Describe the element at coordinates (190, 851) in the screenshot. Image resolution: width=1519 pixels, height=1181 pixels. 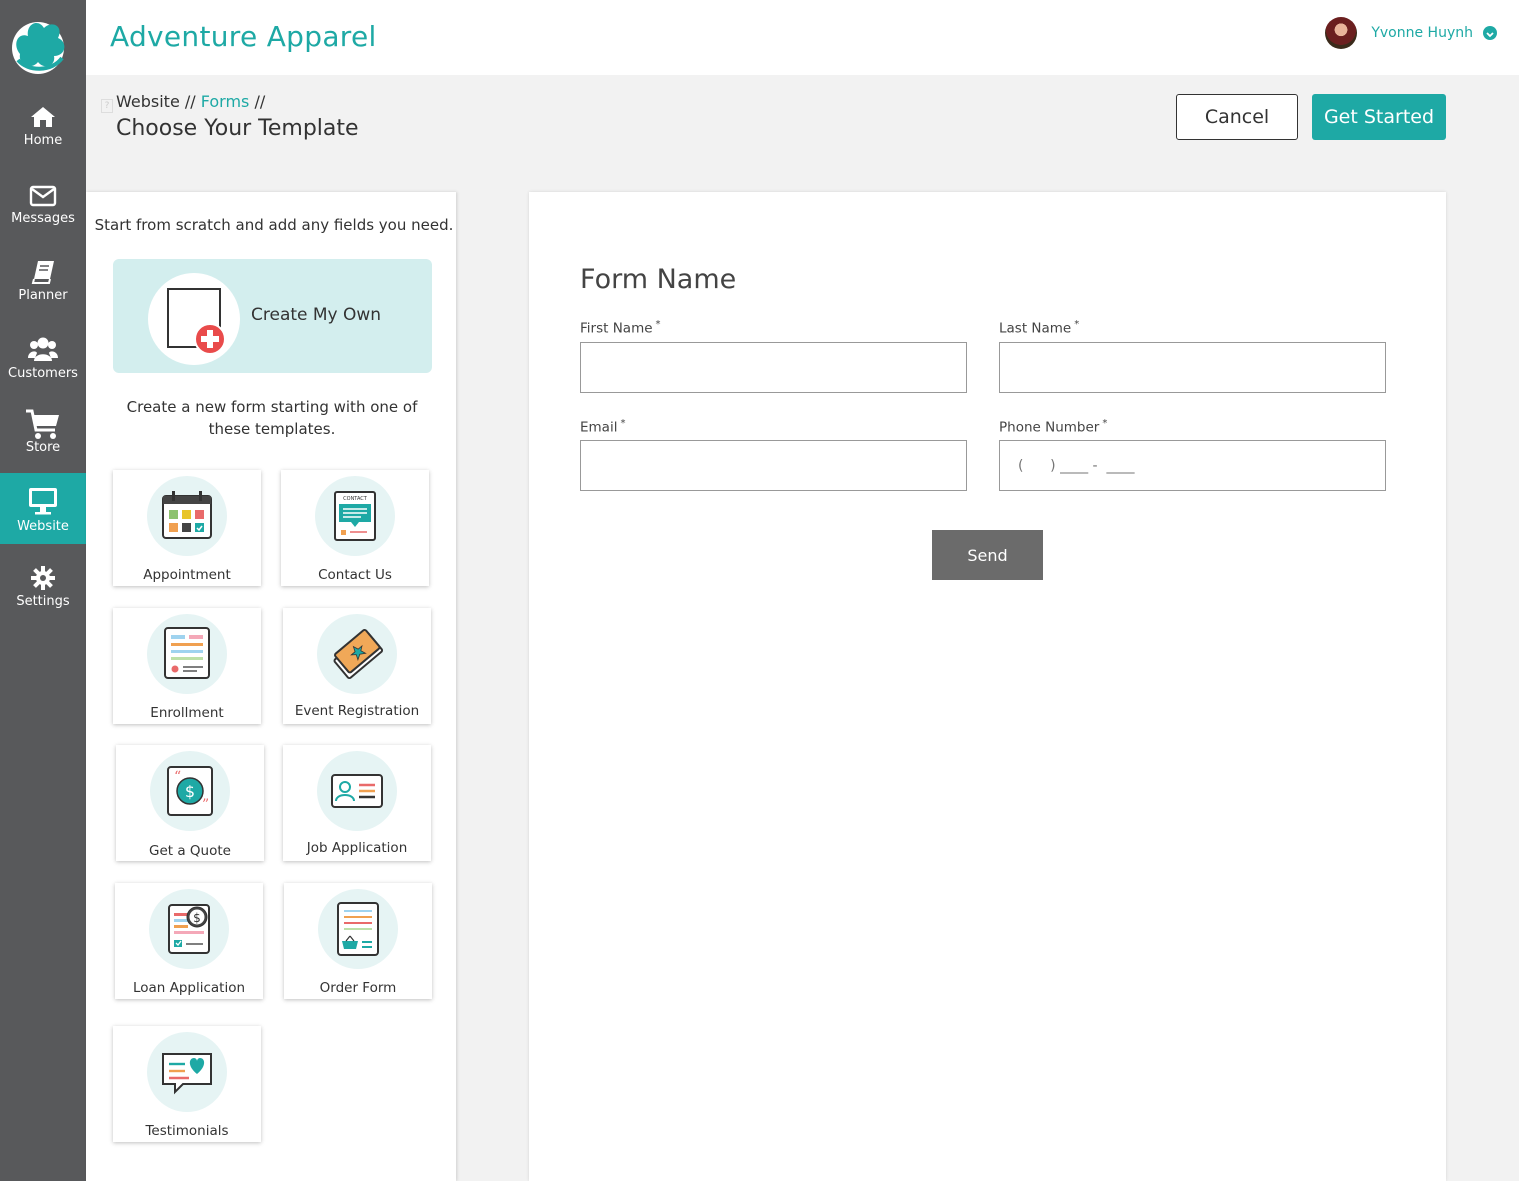
I see `template-label: Get a Quote` at that location.